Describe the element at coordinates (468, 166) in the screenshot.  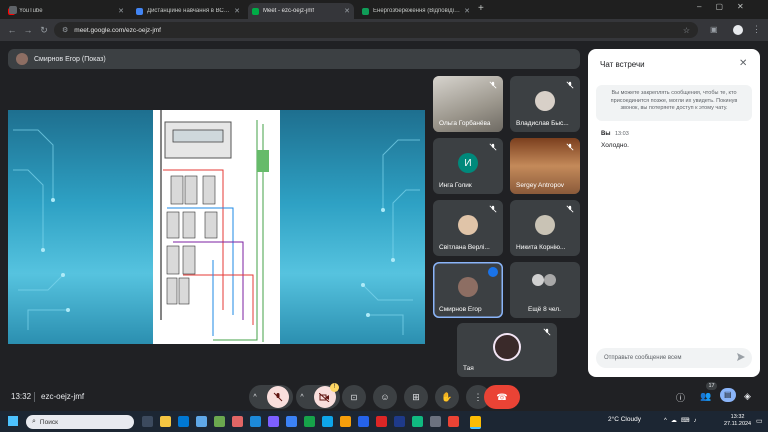
I see `participant-tile: И Инга Голик` at that location.